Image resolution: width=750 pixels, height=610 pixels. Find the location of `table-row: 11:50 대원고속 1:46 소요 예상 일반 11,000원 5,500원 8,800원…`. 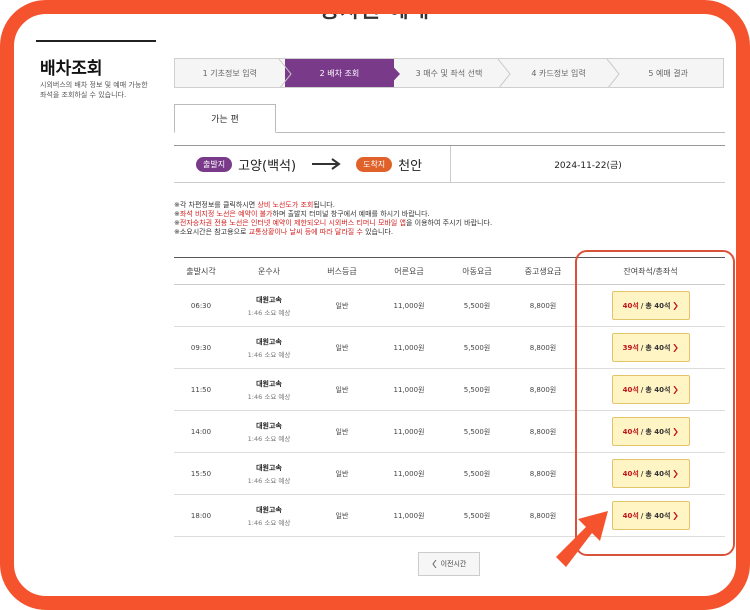

table-row: 11:50 대원고속 1:46 소요 예상 일반 11,000원 5,500원 8,800원… is located at coordinates (449, 390).